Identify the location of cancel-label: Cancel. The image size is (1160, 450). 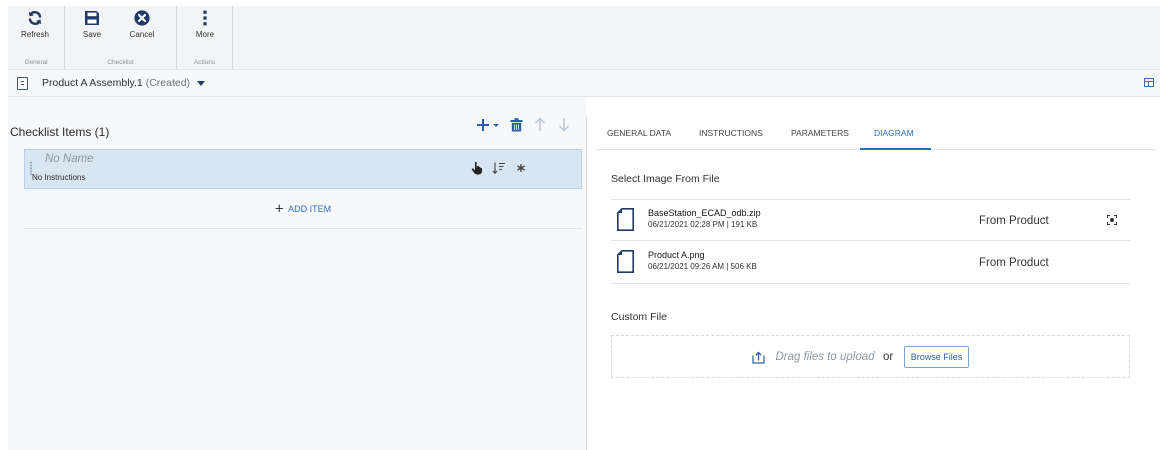
(142, 34).